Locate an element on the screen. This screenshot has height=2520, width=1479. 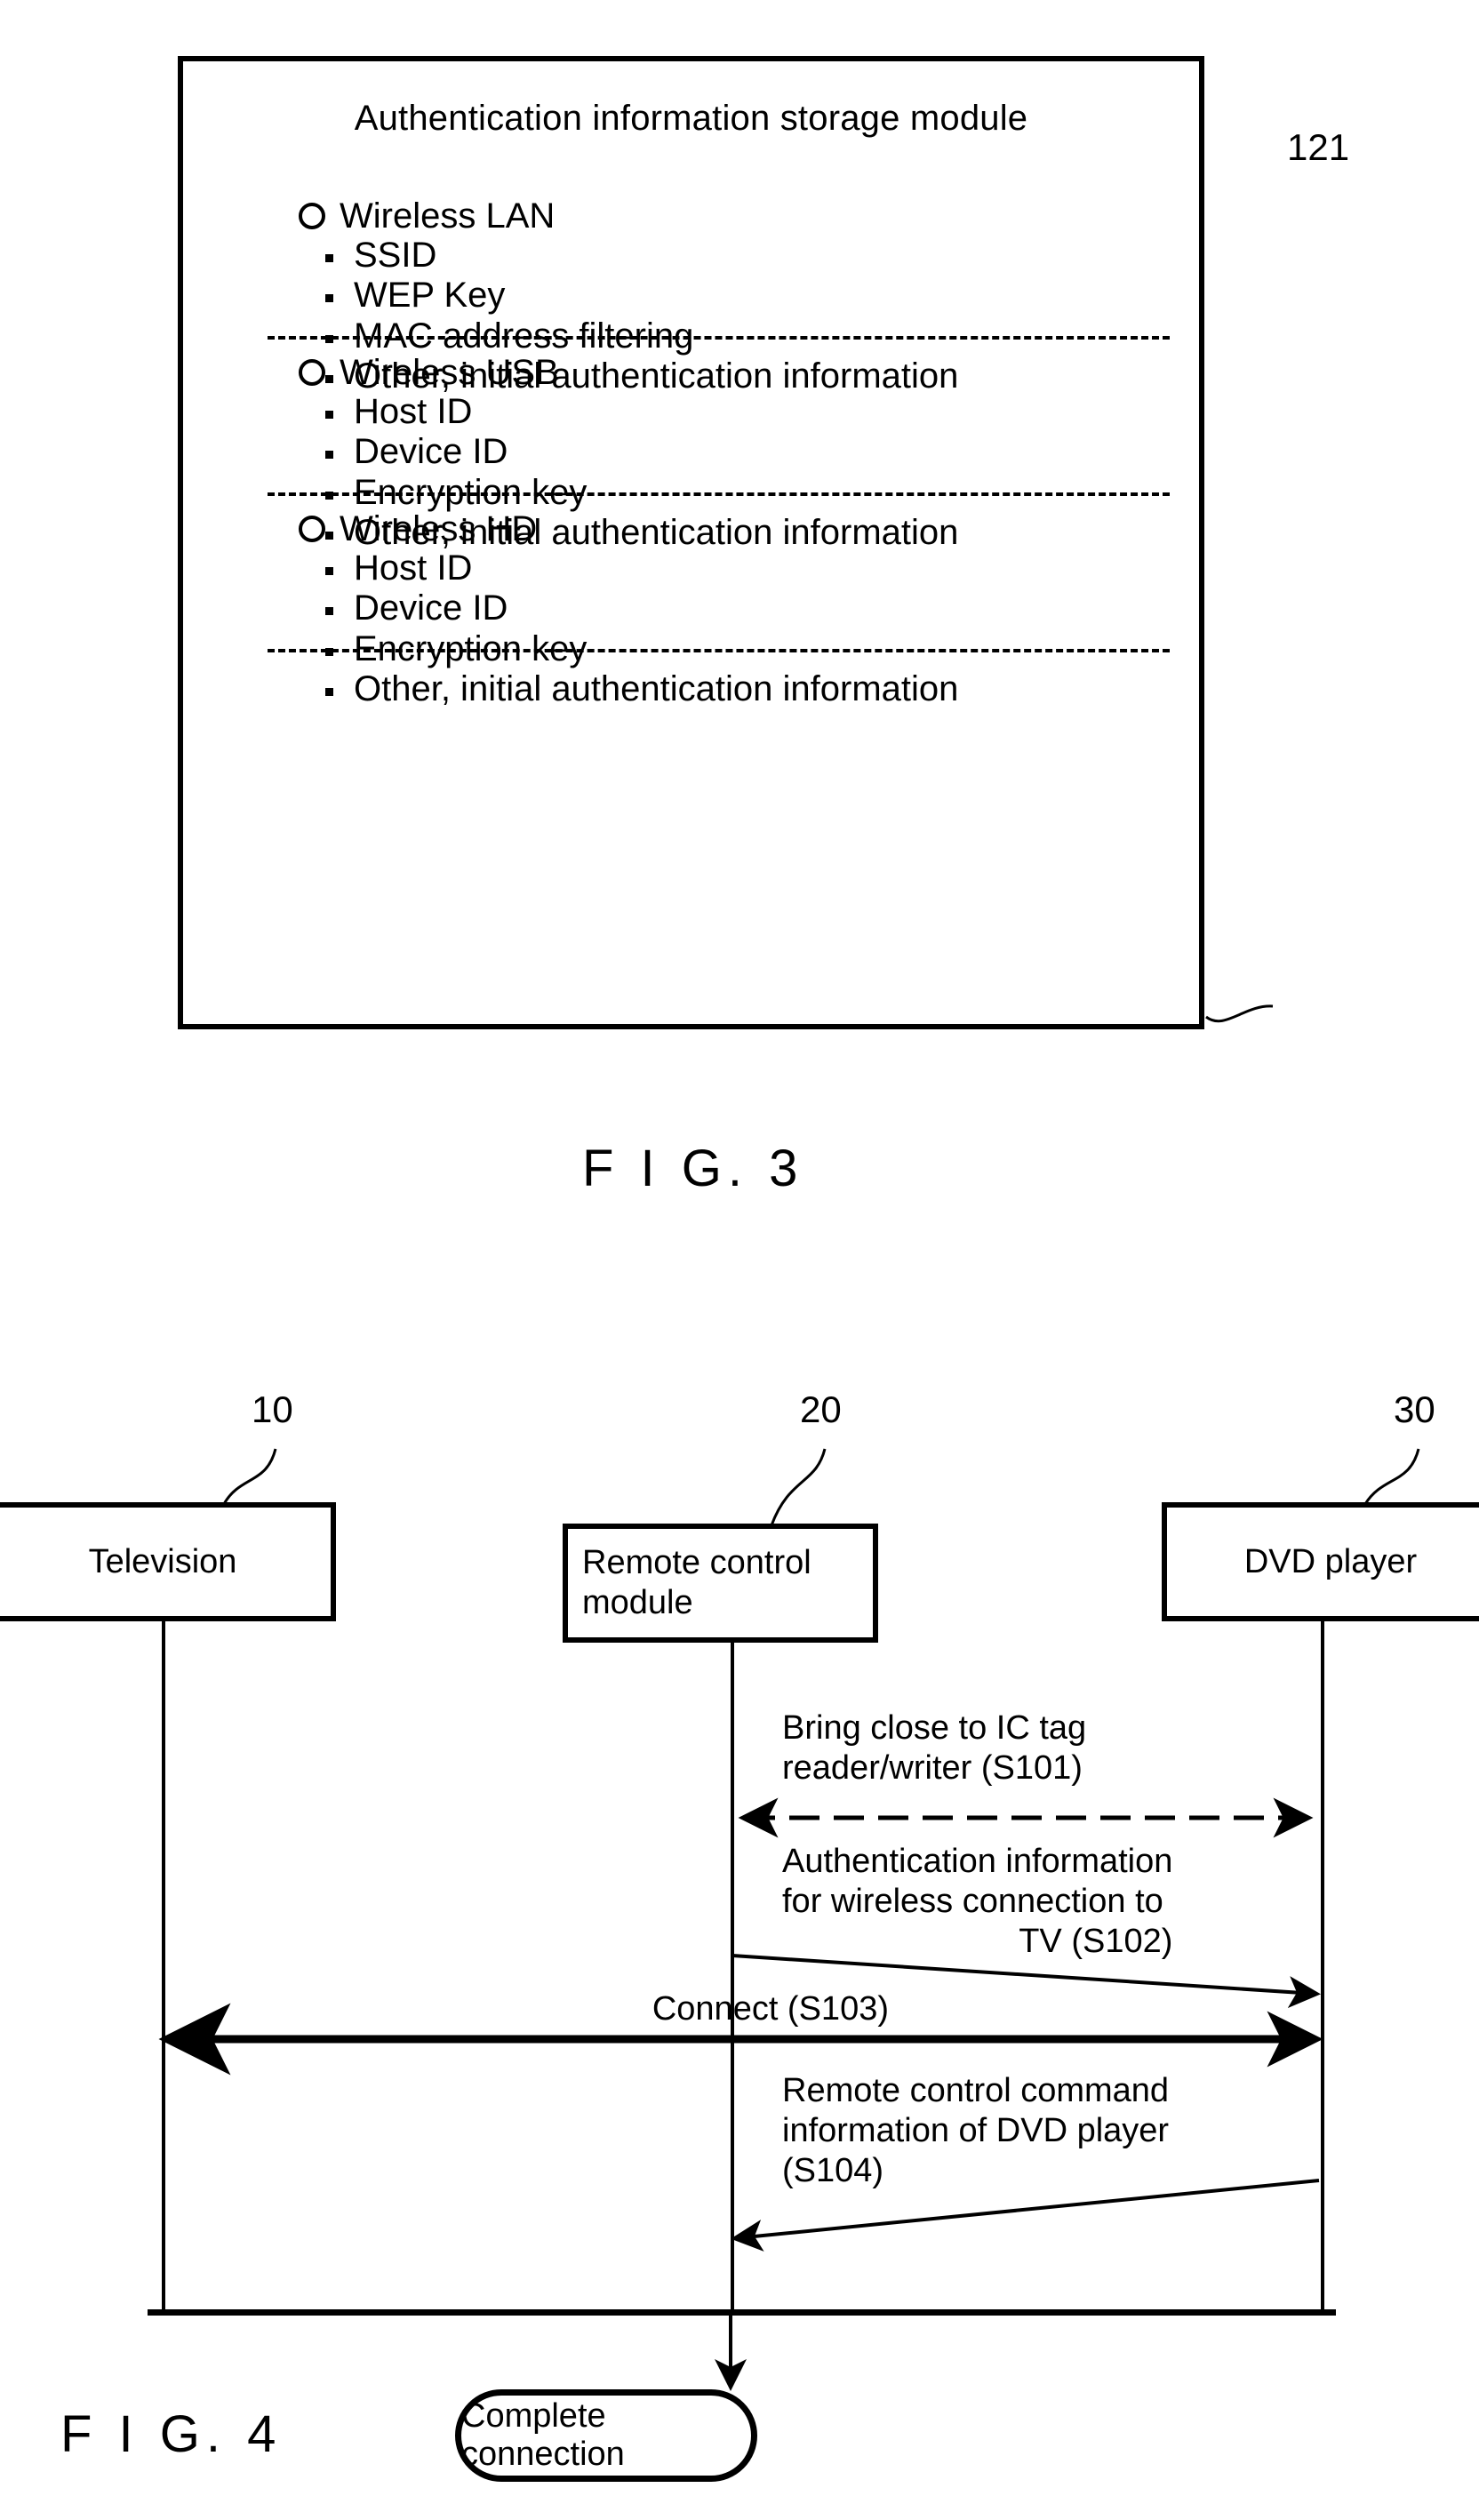
message-line: for wireless connection to is located at coordinates (972, 1902).